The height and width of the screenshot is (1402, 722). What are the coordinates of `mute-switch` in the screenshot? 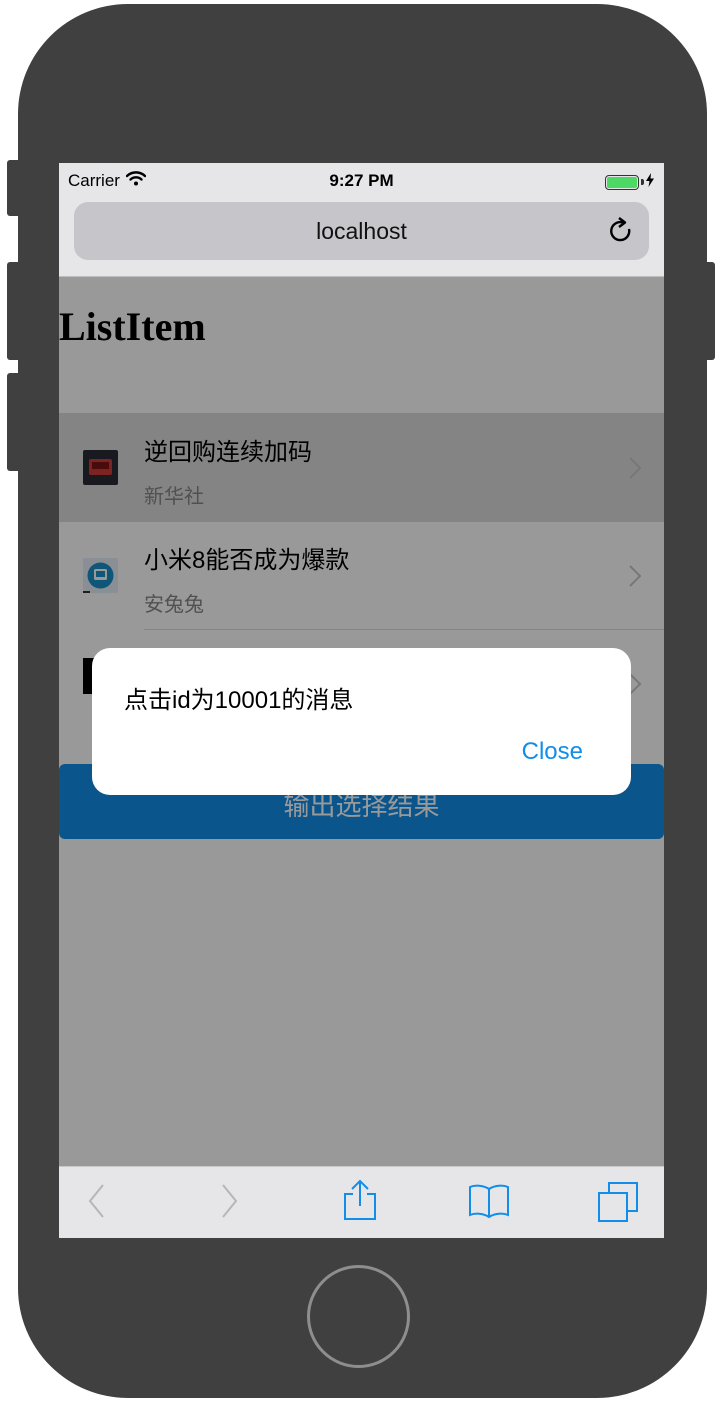 It's located at (14, 188).